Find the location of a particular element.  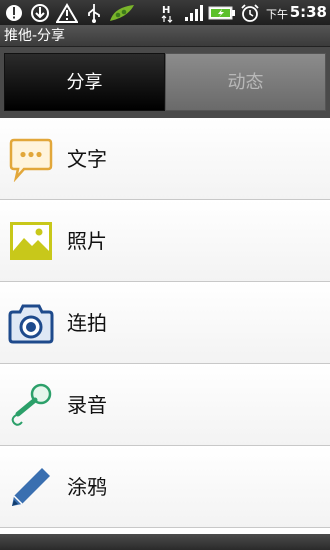

status-bar: H 下午 5:38 is located at coordinates (165, 12).